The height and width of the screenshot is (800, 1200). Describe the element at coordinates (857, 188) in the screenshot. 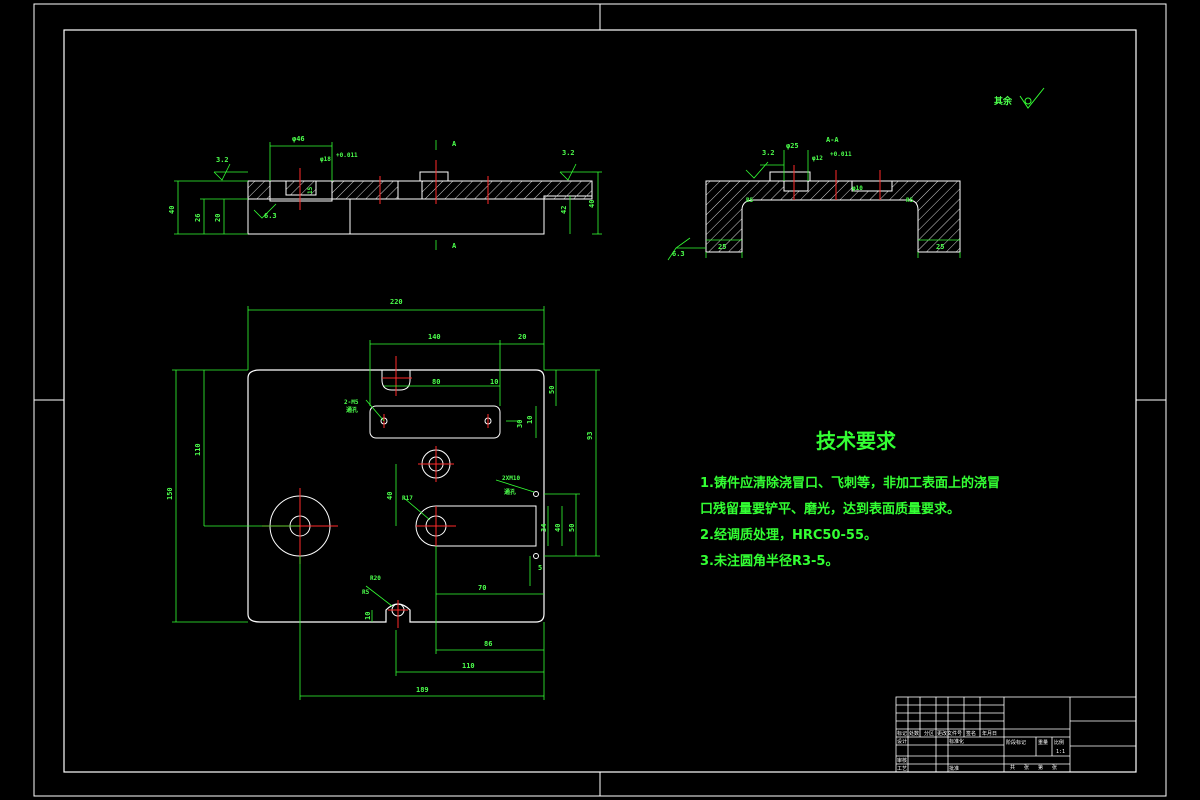

I see `svg-text: φ10` at that location.